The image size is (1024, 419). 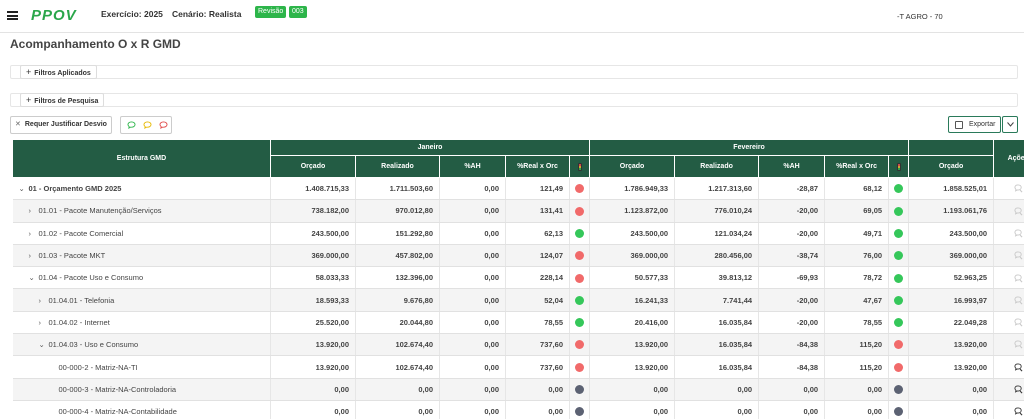 I want to click on app-logo: PPOV, so click(x=54, y=15).